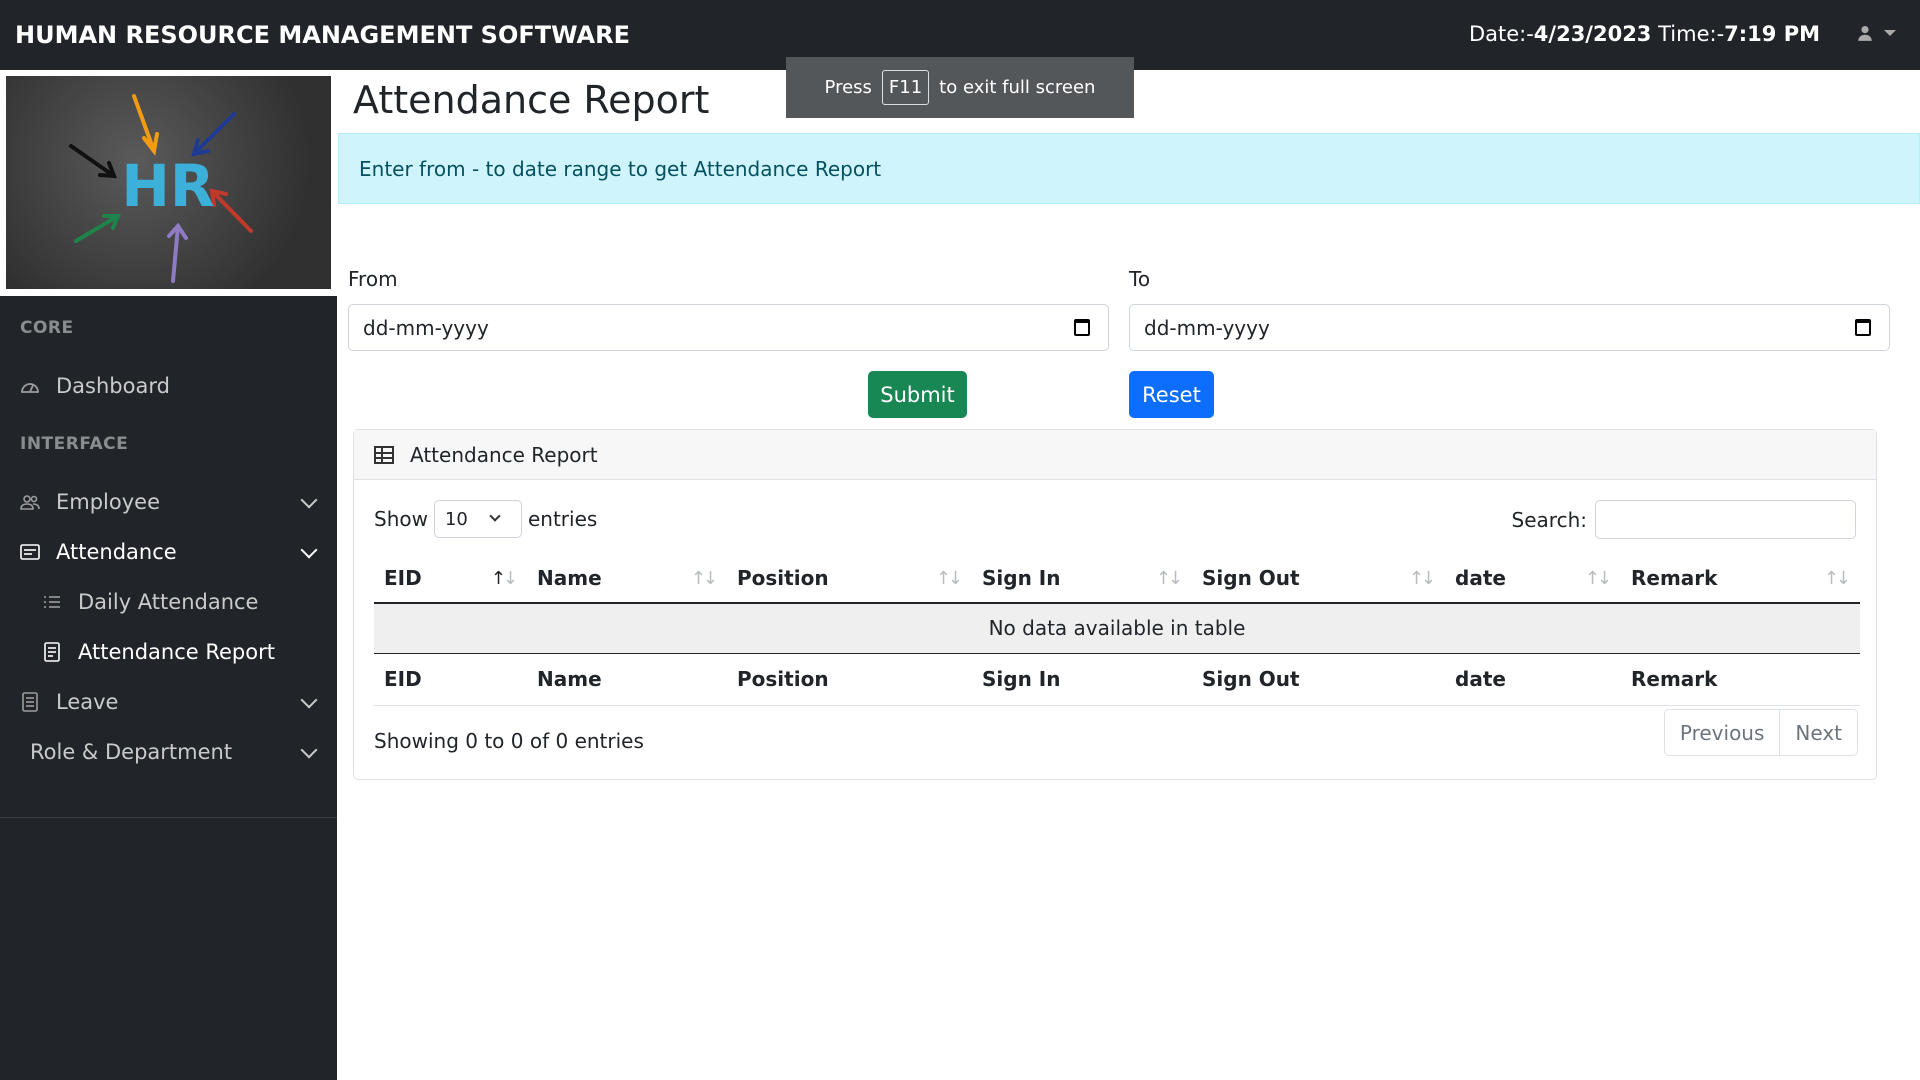 The width and height of the screenshot is (1920, 1080). What do you see at coordinates (1772, 34) in the screenshot?
I see `time-value: 7:19 PM` at bounding box center [1772, 34].